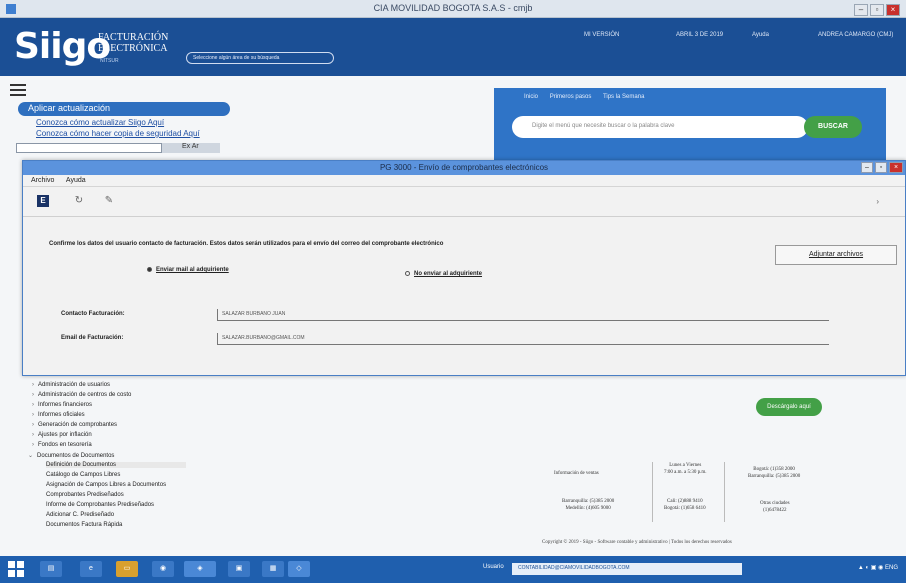 The height and width of the screenshot is (583, 906). I want to click on tree-subitem: Adicionar C. Prediseñado, so click(80, 515).